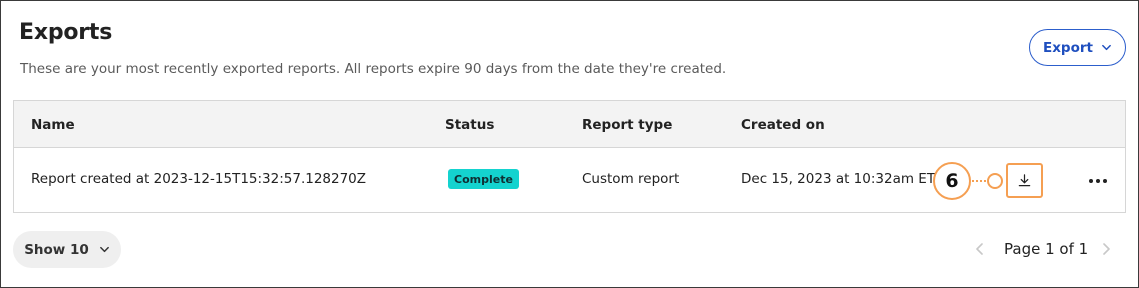  I want to click on page-title: Exports, so click(66, 32).